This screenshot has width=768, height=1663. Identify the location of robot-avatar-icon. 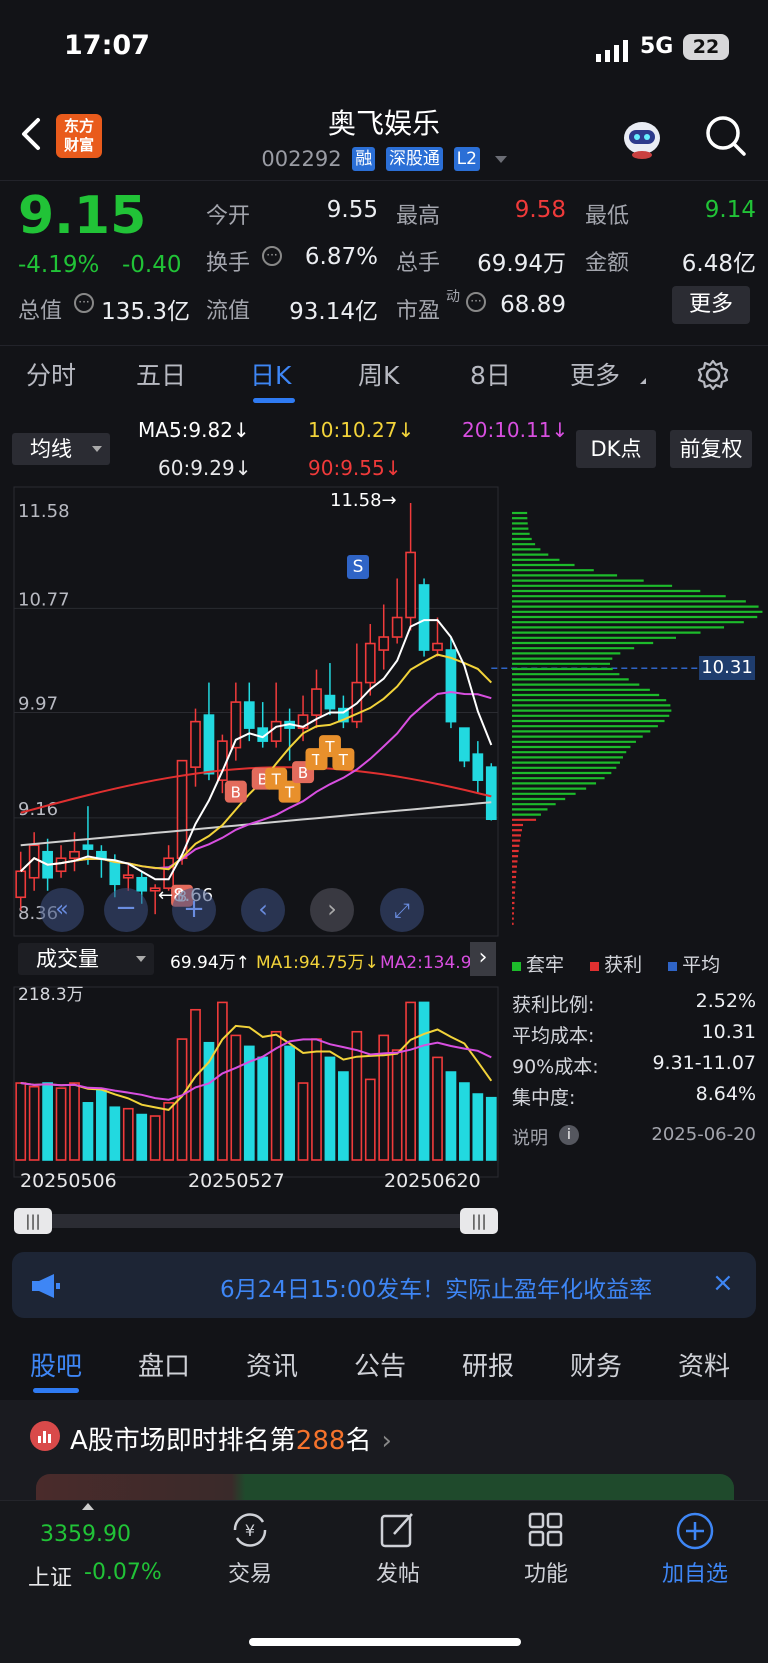
(642, 136).